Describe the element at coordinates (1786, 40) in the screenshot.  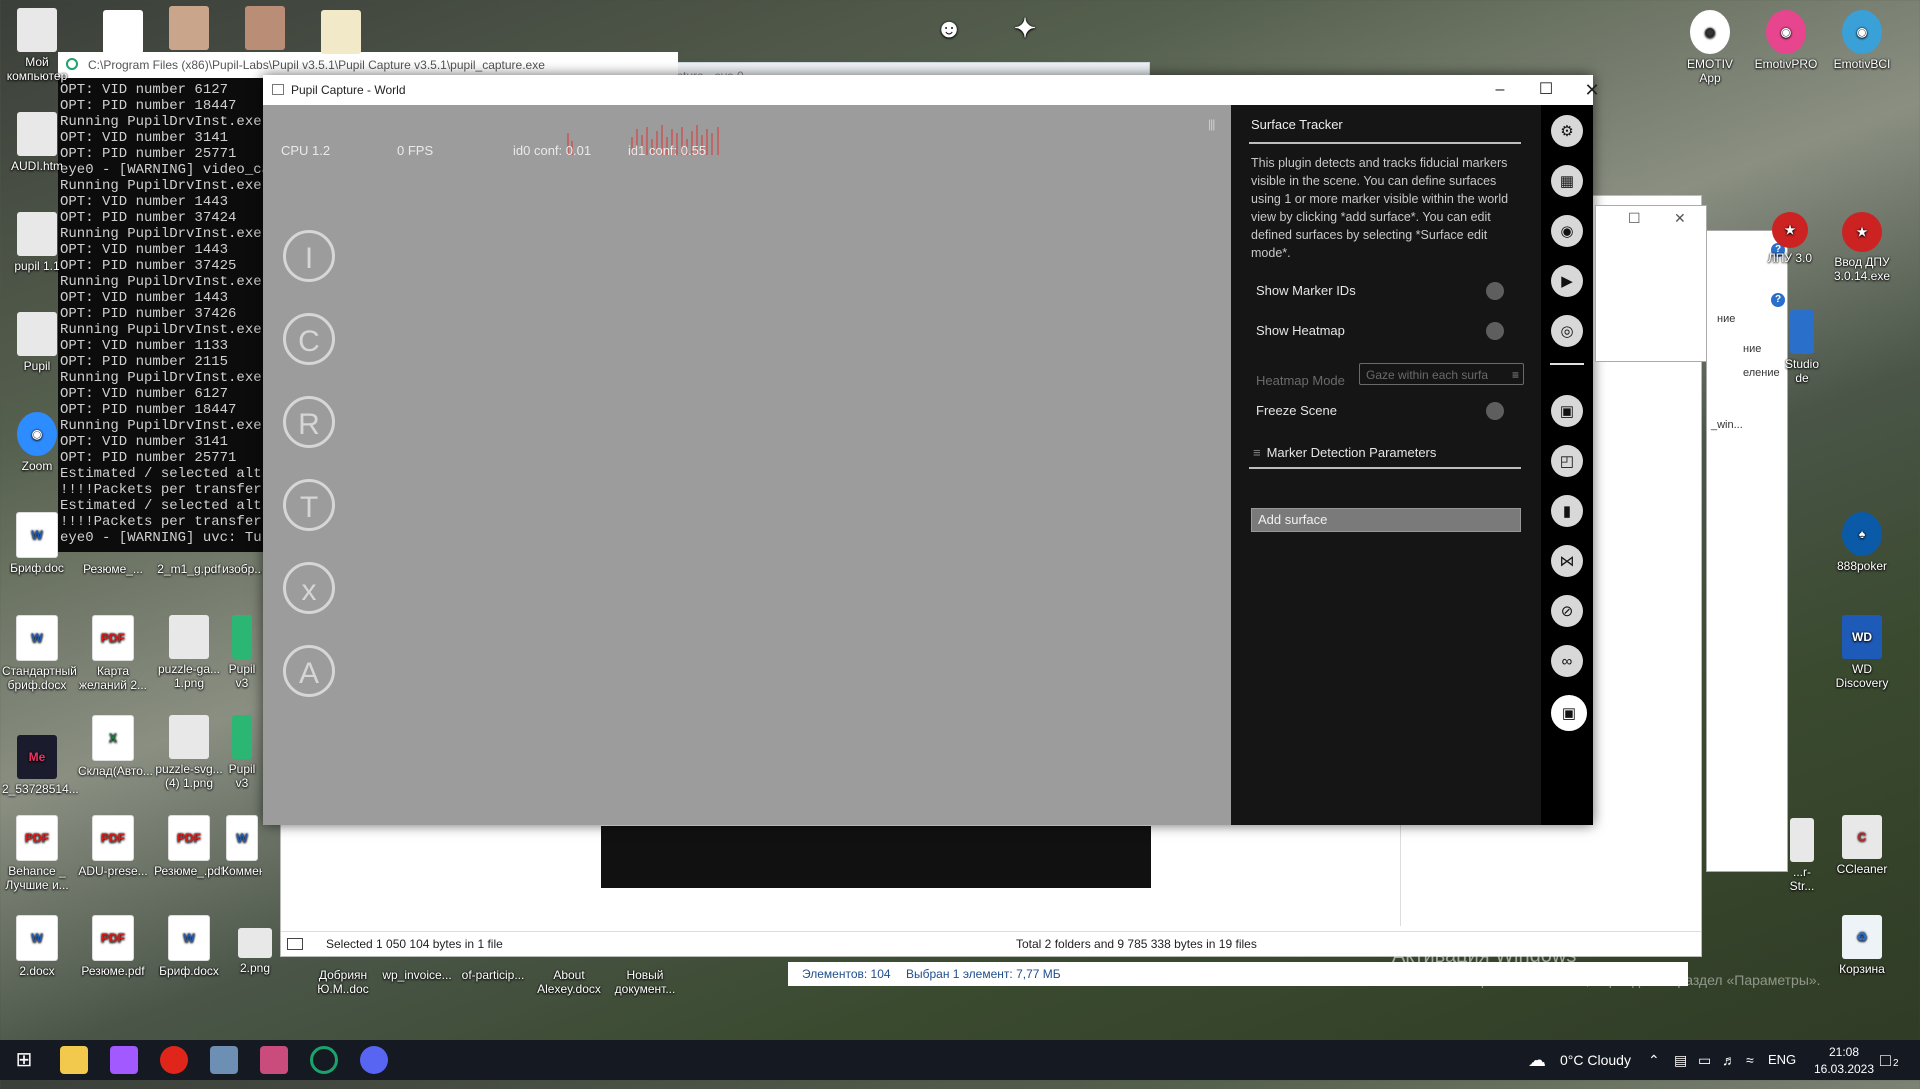
I see `desktop-icon: ◉ EmotivPRO` at that location.